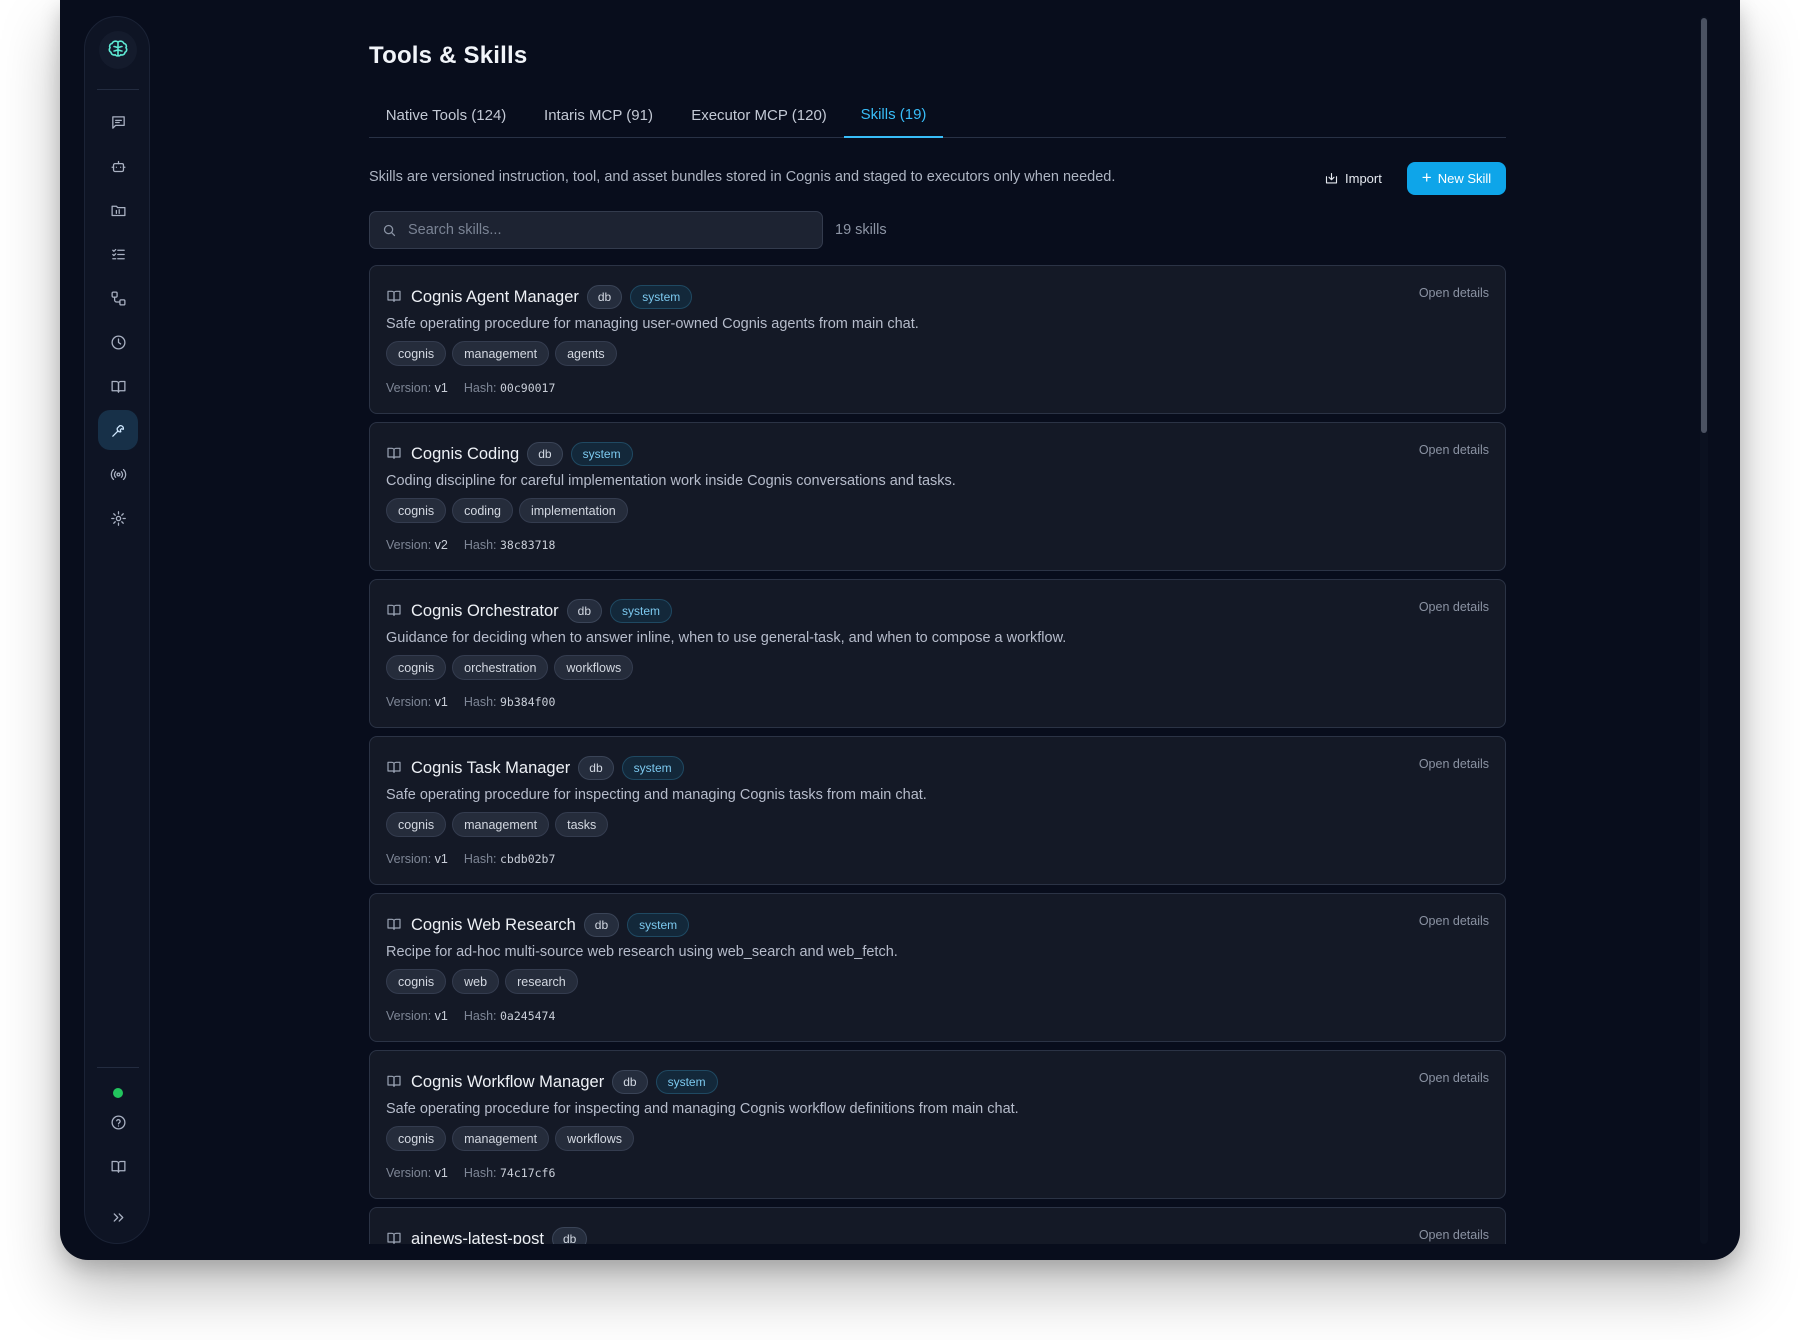 This screenshot has height=1340, width=1800. I want to click on hash-value: 74c17cf6, so click(528, 1173).